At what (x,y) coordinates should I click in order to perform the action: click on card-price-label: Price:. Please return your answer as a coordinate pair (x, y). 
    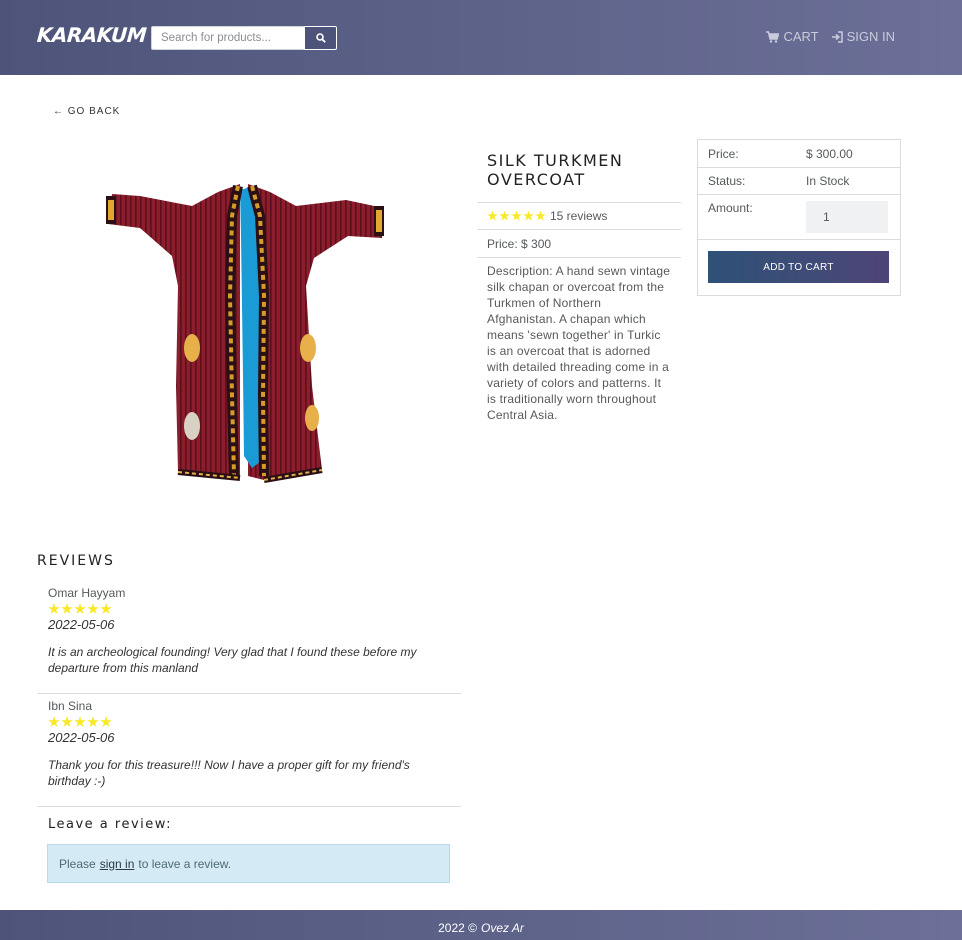
    Looking at the image, I should click on (723, 153).